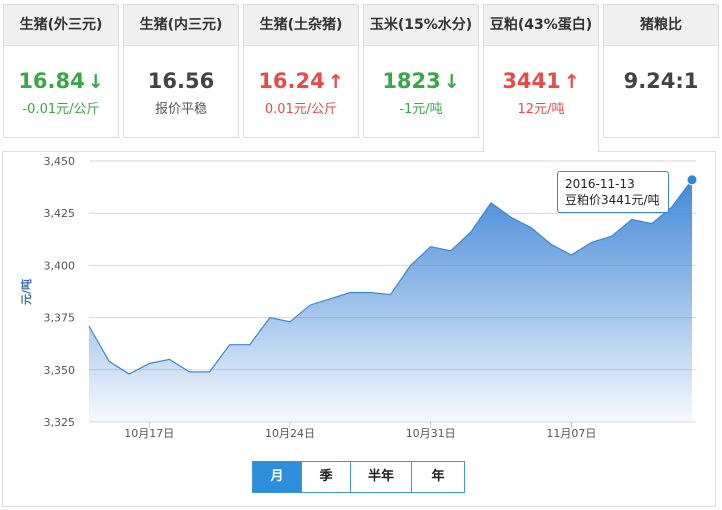 The width and height of the screenshot is (722, 510). I want to click on range-button-quarter: 季, so click(326, 477).